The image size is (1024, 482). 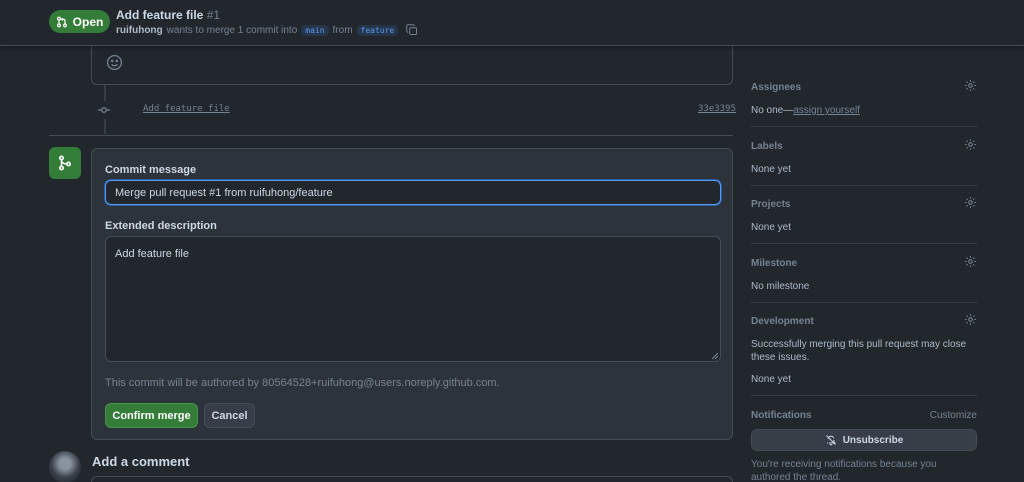 What do you see at coordinates (160, 15) in the screenshot?
I see `pr-title-text: Add feature file` at bounding box center [160, 15].